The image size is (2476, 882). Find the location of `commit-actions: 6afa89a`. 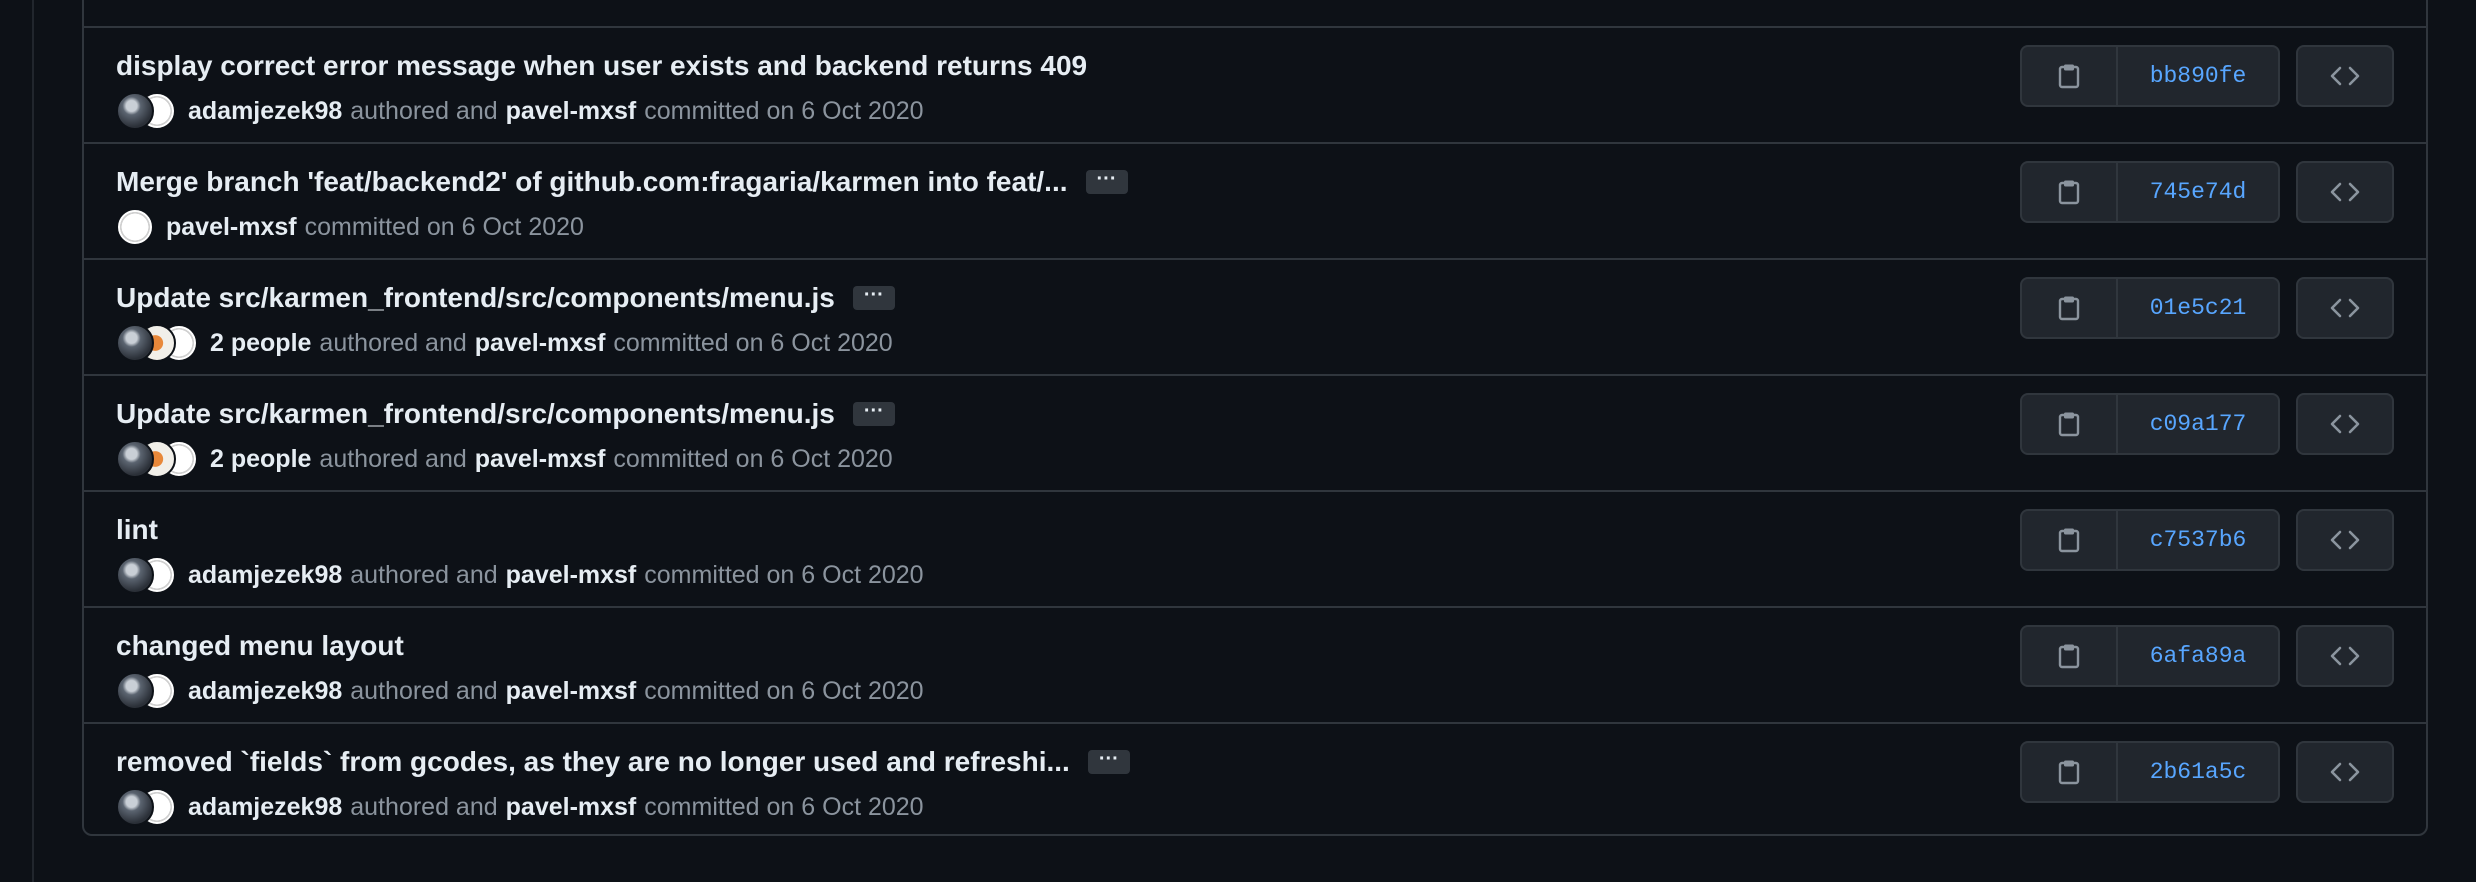

commit-actions: 6afa89a is located at coordinates (2207, 656).